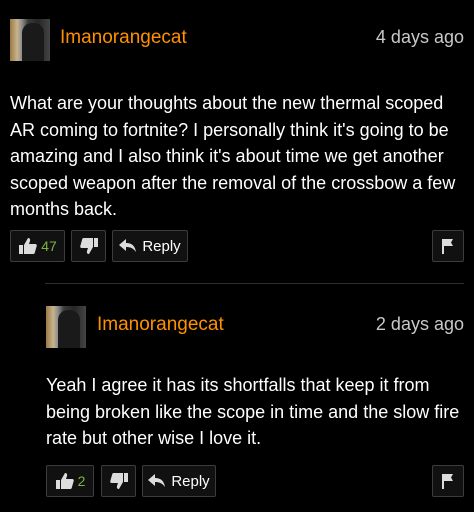 This screenshot has width=474, height=512. I want to click on like-count: 2, so click(81, 481).